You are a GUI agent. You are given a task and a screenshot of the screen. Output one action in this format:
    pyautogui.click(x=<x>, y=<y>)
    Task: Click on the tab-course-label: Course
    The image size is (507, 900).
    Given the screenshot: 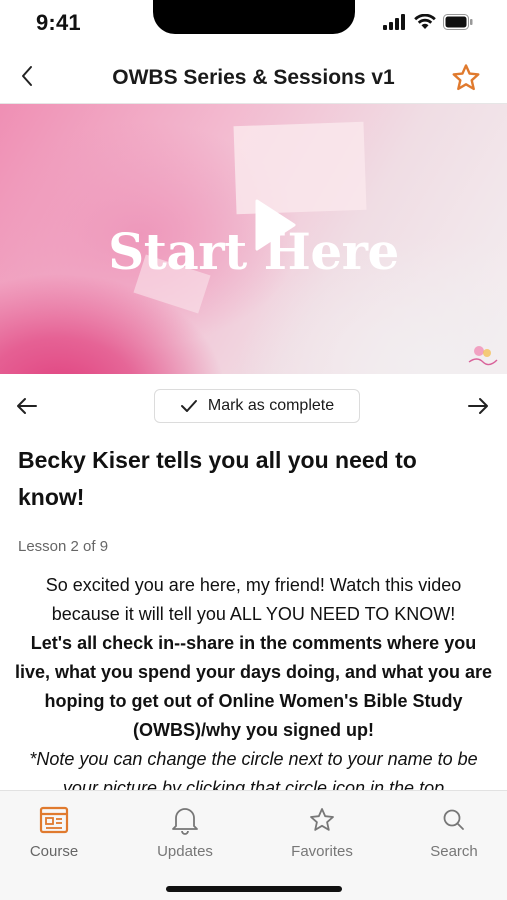 What is the action you would take?
    pyautogui.click(x=54, y=851)
    